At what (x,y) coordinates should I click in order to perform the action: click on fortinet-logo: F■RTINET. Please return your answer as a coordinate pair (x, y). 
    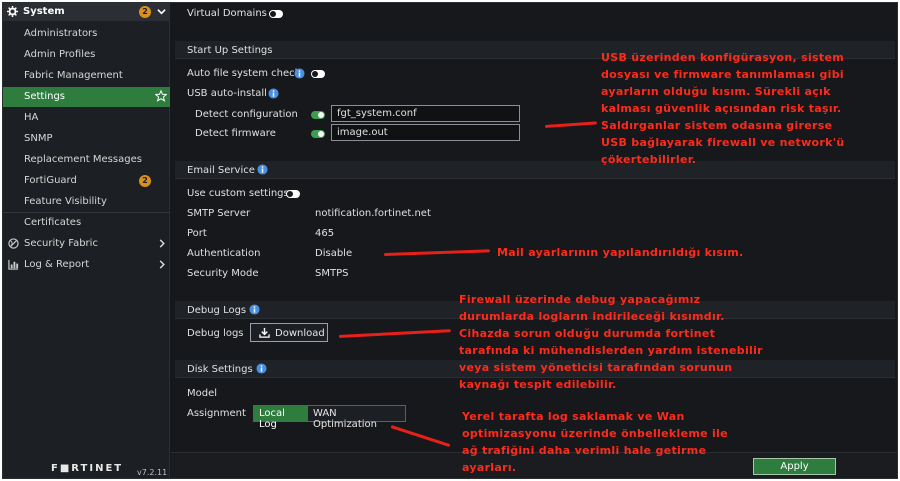
    Looking at the image, I should click on (87, 468).